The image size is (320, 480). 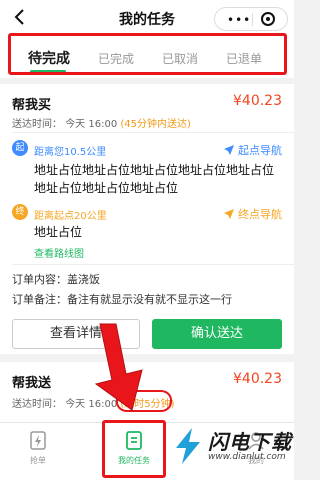 What do you see at coordinates (39, 279) in the screenshot?
I see `order-content-label: 订单内容：` at bounding box center [39, 279].